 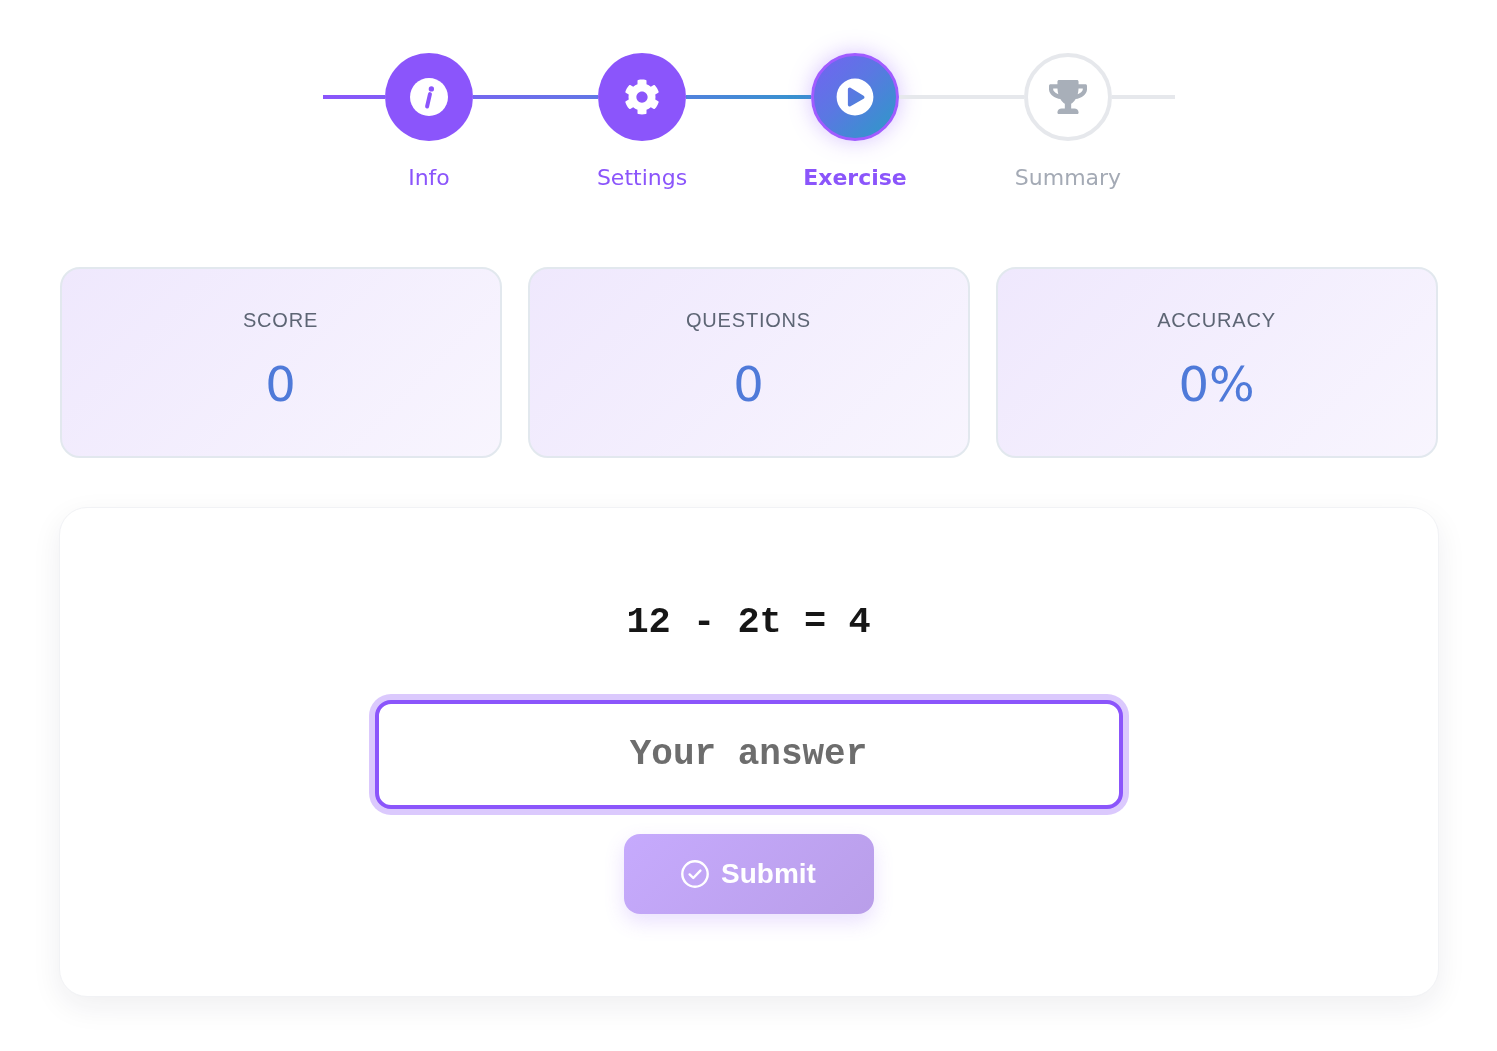 I want to click on stat-label: QUESTIONS, so click(x=748, y=320).